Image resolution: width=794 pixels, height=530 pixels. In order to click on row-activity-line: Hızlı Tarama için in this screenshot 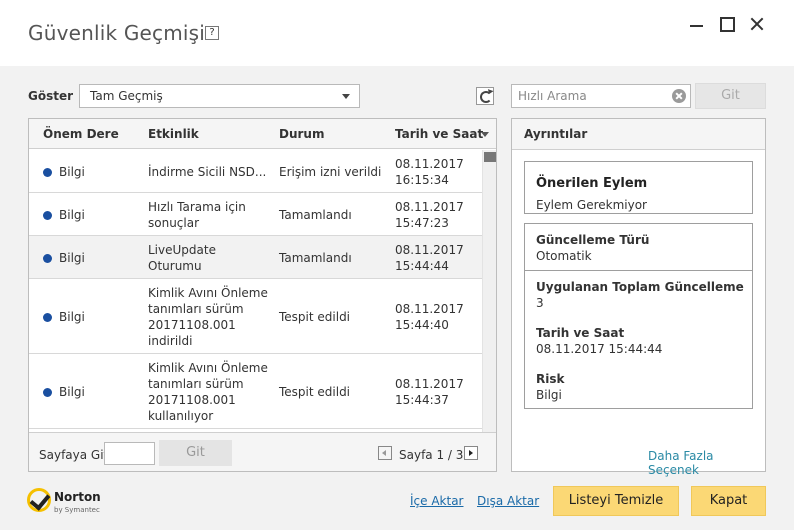, I will do `click(197, 207)`.